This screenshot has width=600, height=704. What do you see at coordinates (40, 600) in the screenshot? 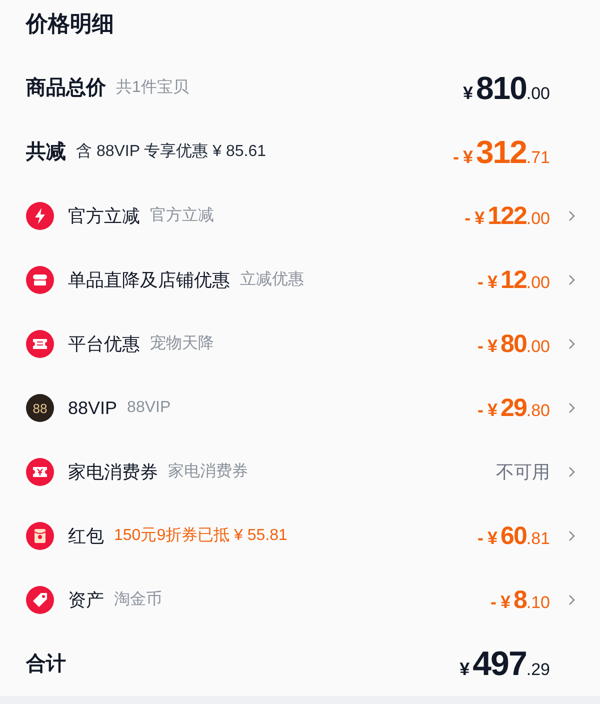
I see `tag-icon` at bounding box center [40, 600].